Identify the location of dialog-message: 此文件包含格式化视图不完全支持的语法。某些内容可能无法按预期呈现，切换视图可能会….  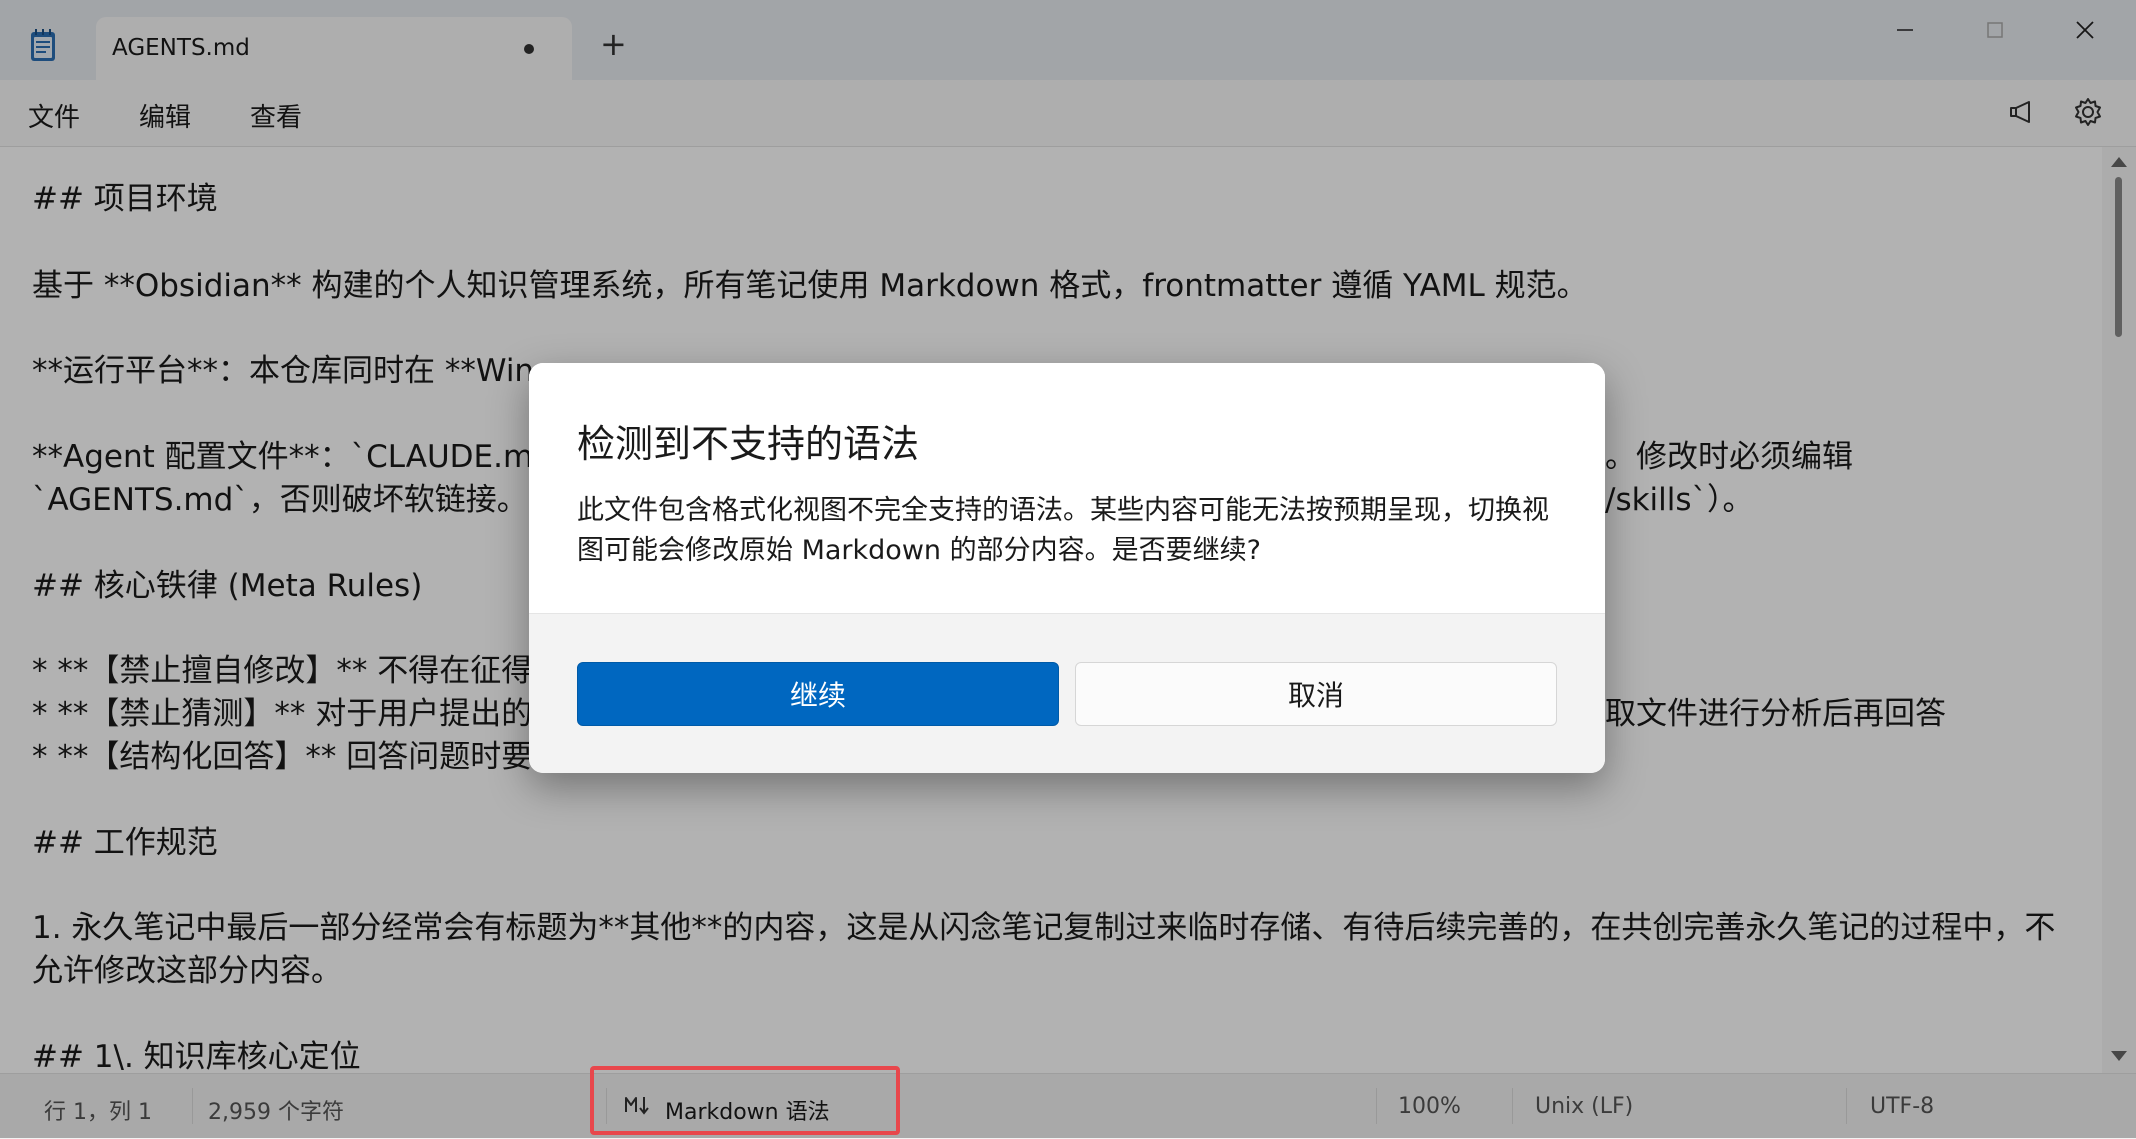
(1063, 530).